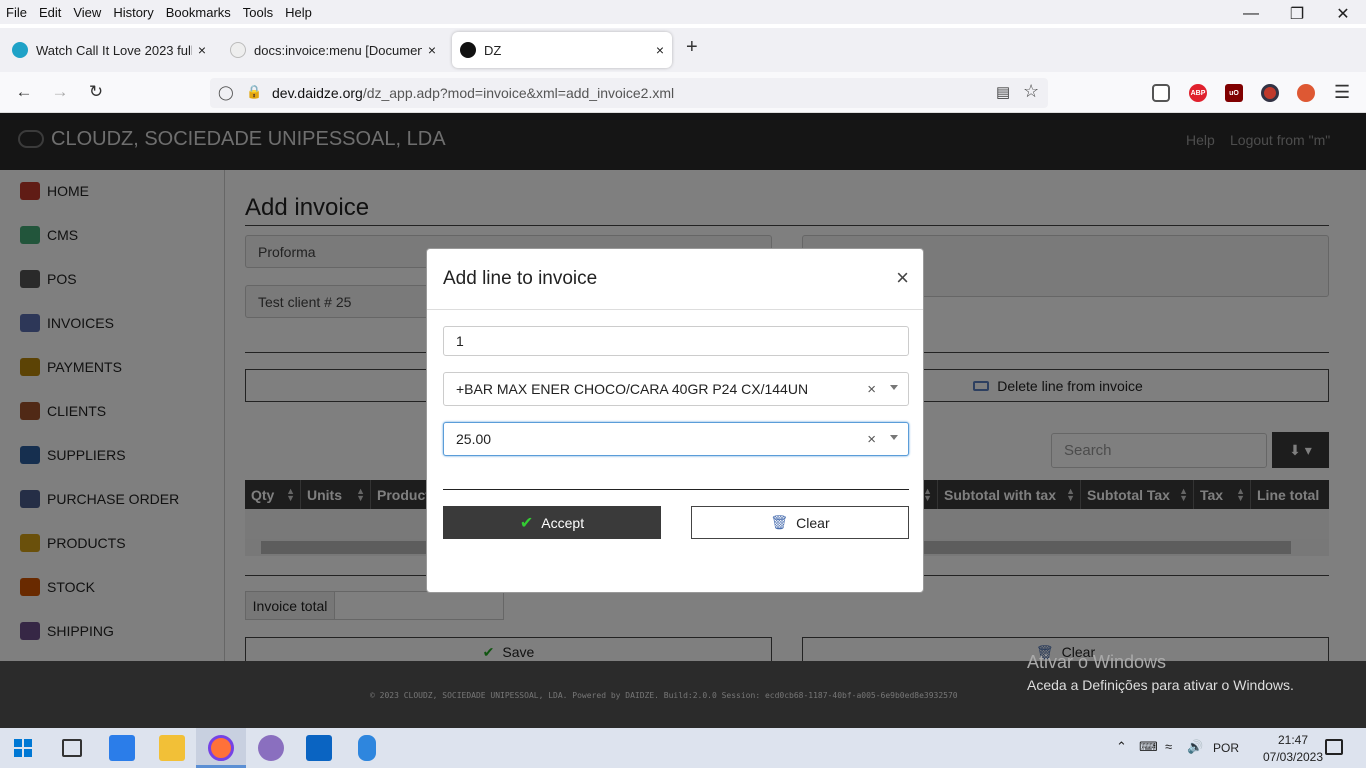 The height and width of the screenshot is (768, 1366). What do you see at coordinates (338, 50) in the screenshot?
I see `tab-title: docs:invoice:menu [Documentação` at bounding box center [338, 50].